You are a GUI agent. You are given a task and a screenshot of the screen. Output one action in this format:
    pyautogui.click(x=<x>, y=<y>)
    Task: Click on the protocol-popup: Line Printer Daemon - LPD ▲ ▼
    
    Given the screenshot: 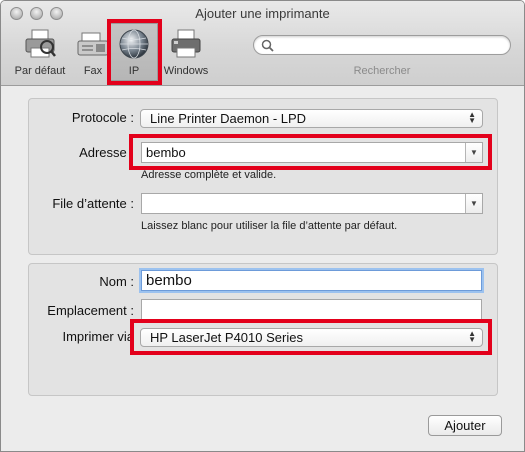 What is the action you would take?
    pyautogui.click(x=311, y=118)
    